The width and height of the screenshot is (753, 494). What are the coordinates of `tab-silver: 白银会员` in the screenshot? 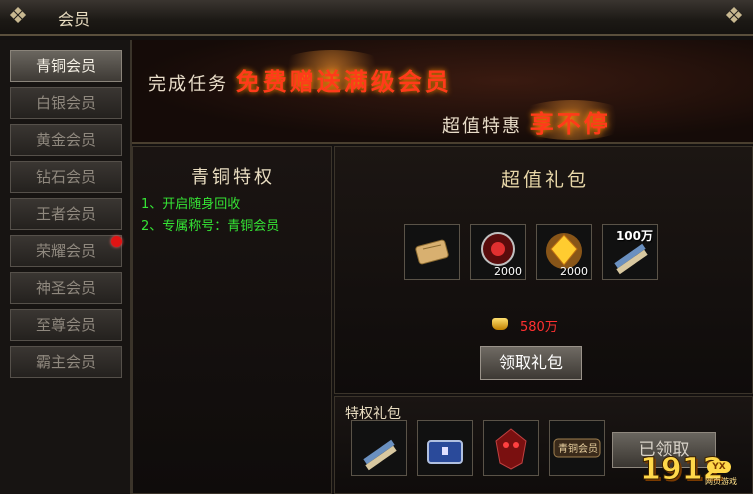 It's located at (66, 103).